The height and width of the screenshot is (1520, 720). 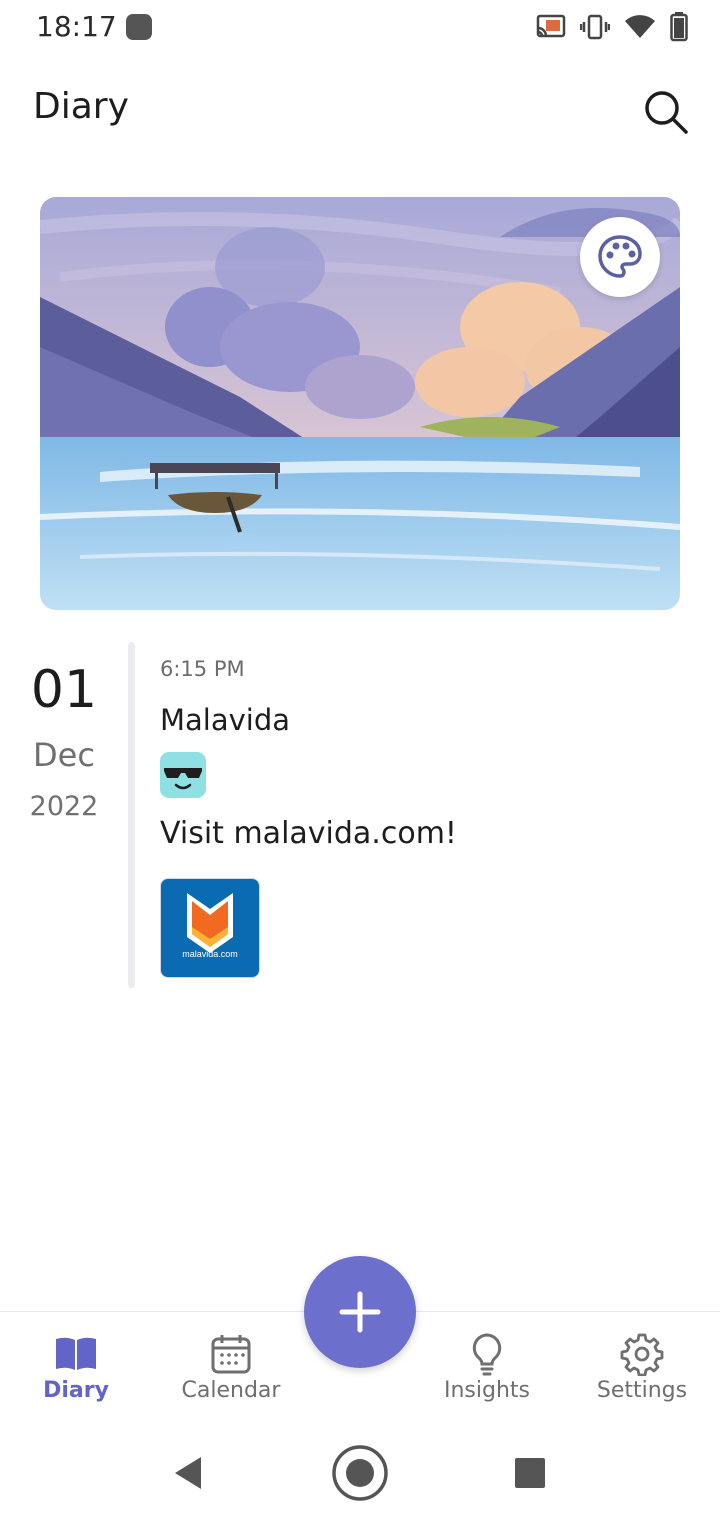 What do you see at coordinates (64, 755) in the screenshot?
I see `date-month: Dec` at bounding box center [64, 755].